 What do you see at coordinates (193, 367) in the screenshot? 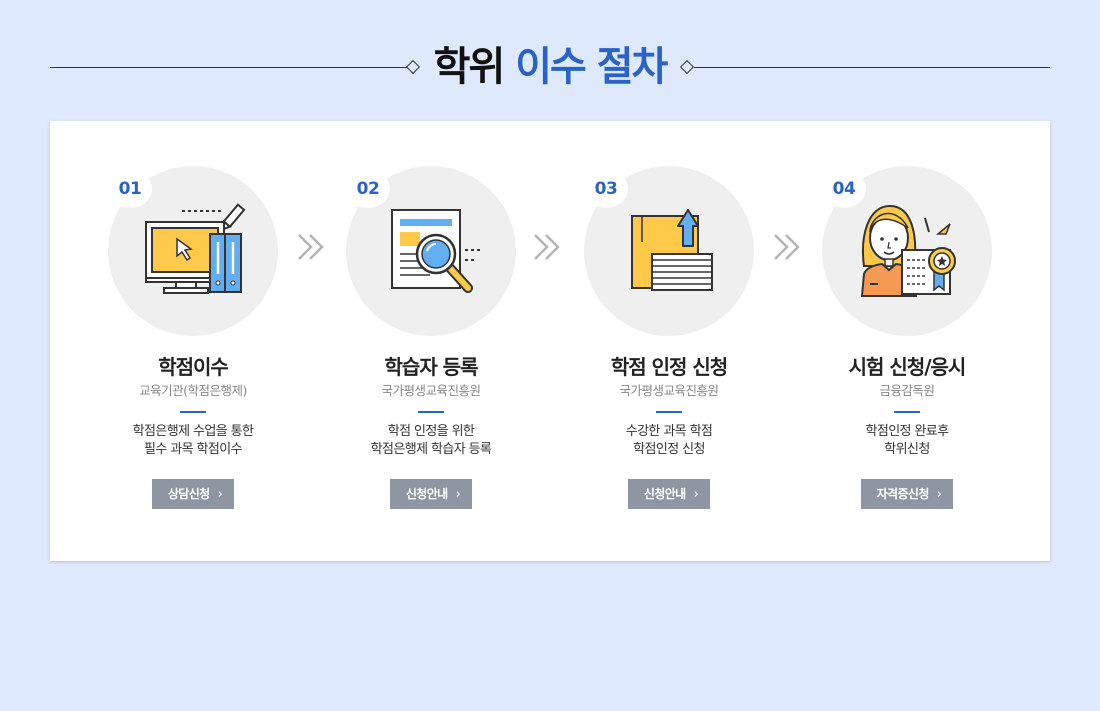
I see `step-title: 학점이수` at bounding box center [193, 367].